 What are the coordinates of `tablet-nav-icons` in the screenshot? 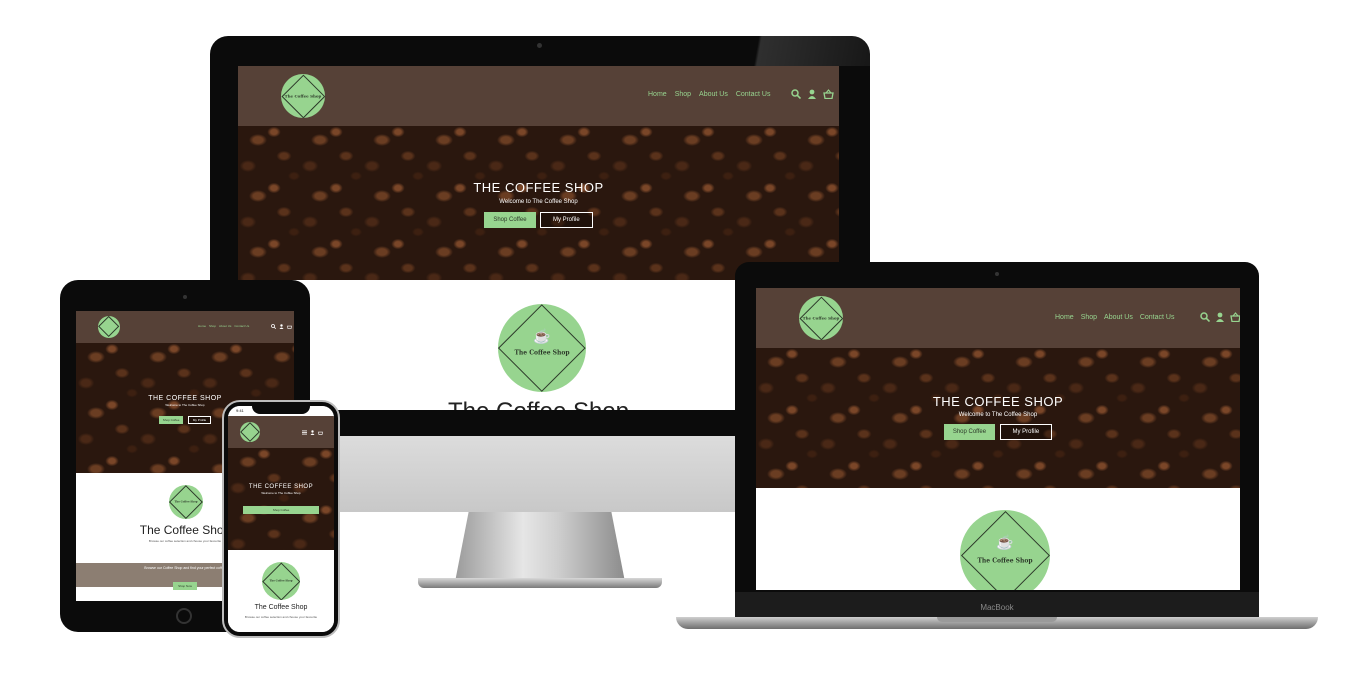 It's located at (281, 326).